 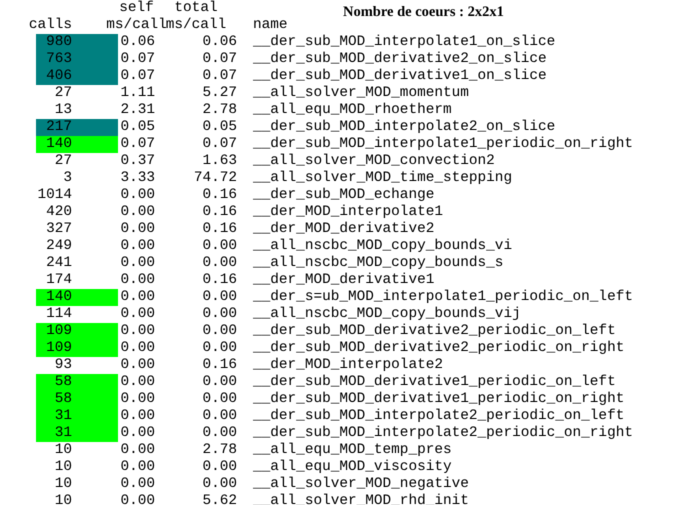 I want to click on table-cell-text: 5.27, so click(x=219, y=93).